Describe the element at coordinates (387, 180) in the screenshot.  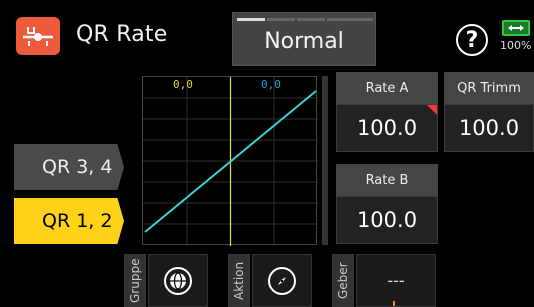
I see `rate-b-label: Rate B` at that location.